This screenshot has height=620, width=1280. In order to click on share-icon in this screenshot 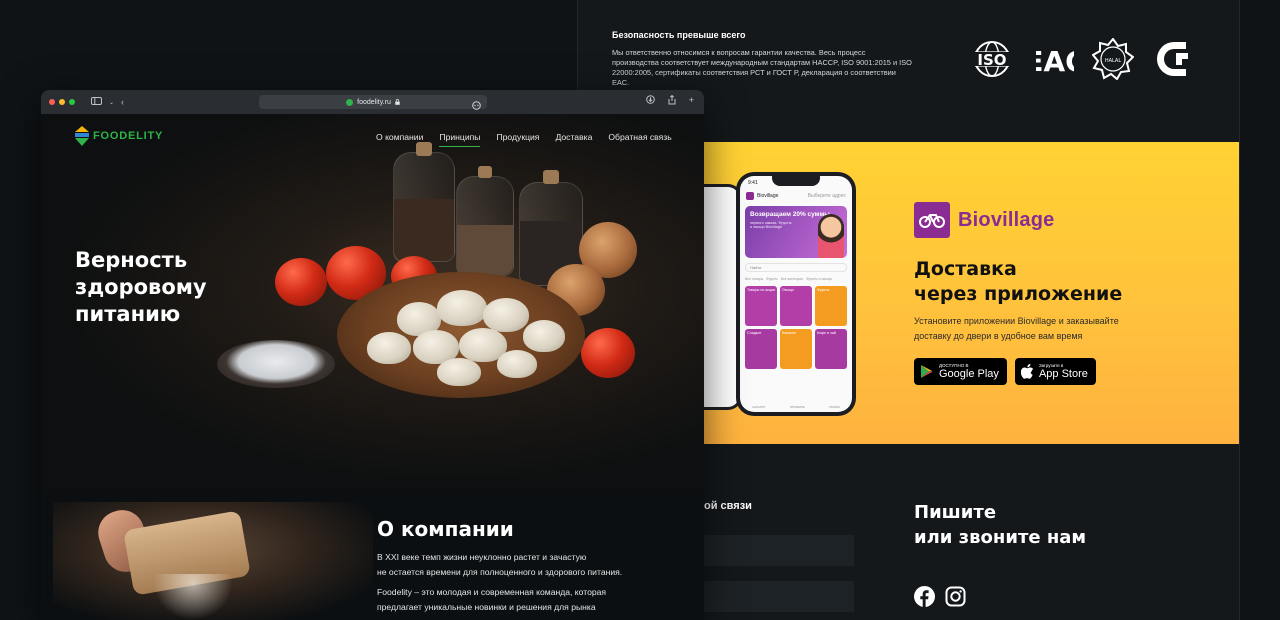, I will do `click(672, 100)`.